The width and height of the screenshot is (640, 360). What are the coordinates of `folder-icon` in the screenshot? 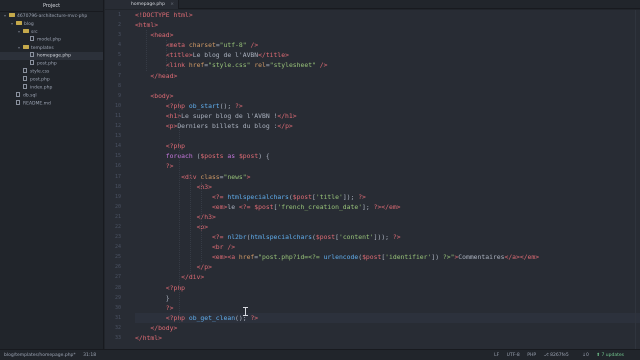 It's located at (12, 15).